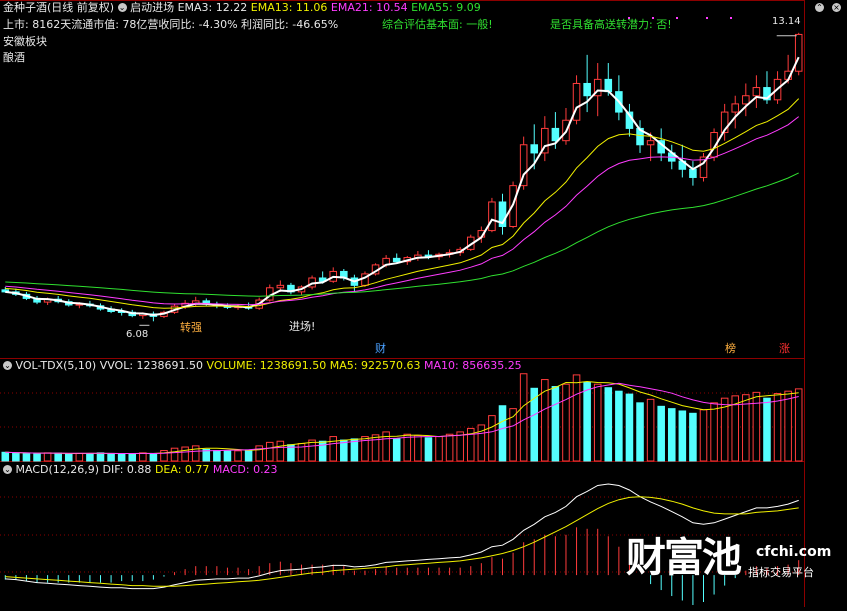 This screenshot has height=611, width=847. Describe the element at coordinates (81, 7) in the screenshot. I see `period-label: (日线 前复权)` at that location.